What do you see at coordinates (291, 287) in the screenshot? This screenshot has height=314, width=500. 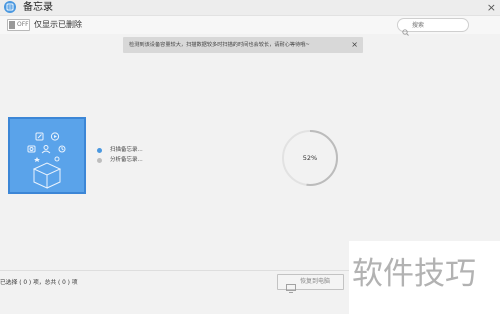 I see `computer-icon` at bounding box center [291, 287].